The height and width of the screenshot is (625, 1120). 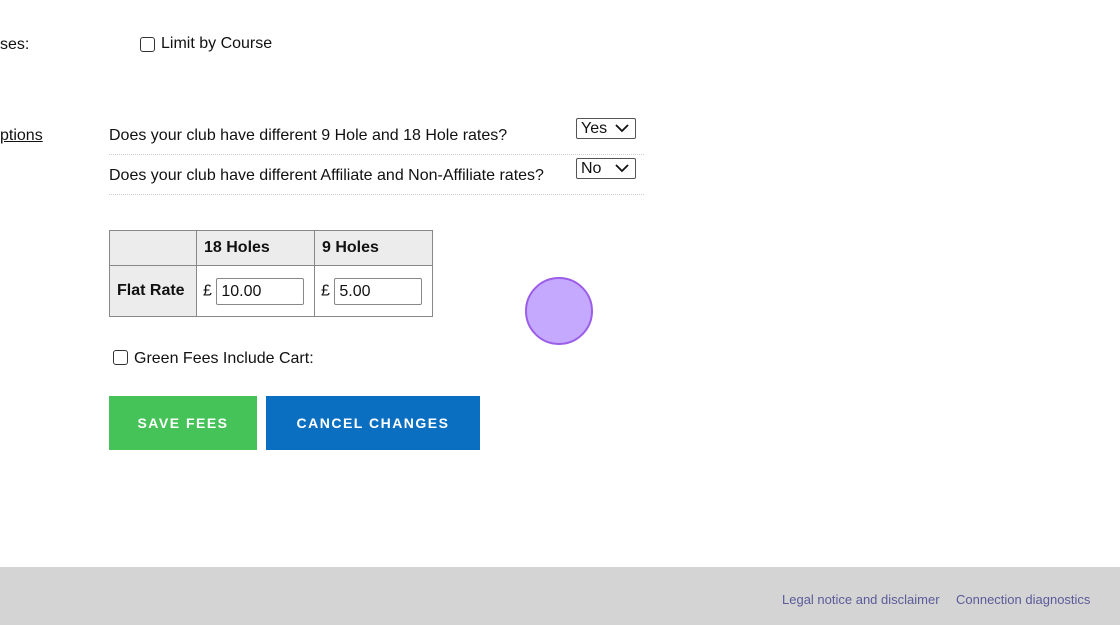 I want to click on green-fees-cart-checkbox, so click(x=120, y=357).